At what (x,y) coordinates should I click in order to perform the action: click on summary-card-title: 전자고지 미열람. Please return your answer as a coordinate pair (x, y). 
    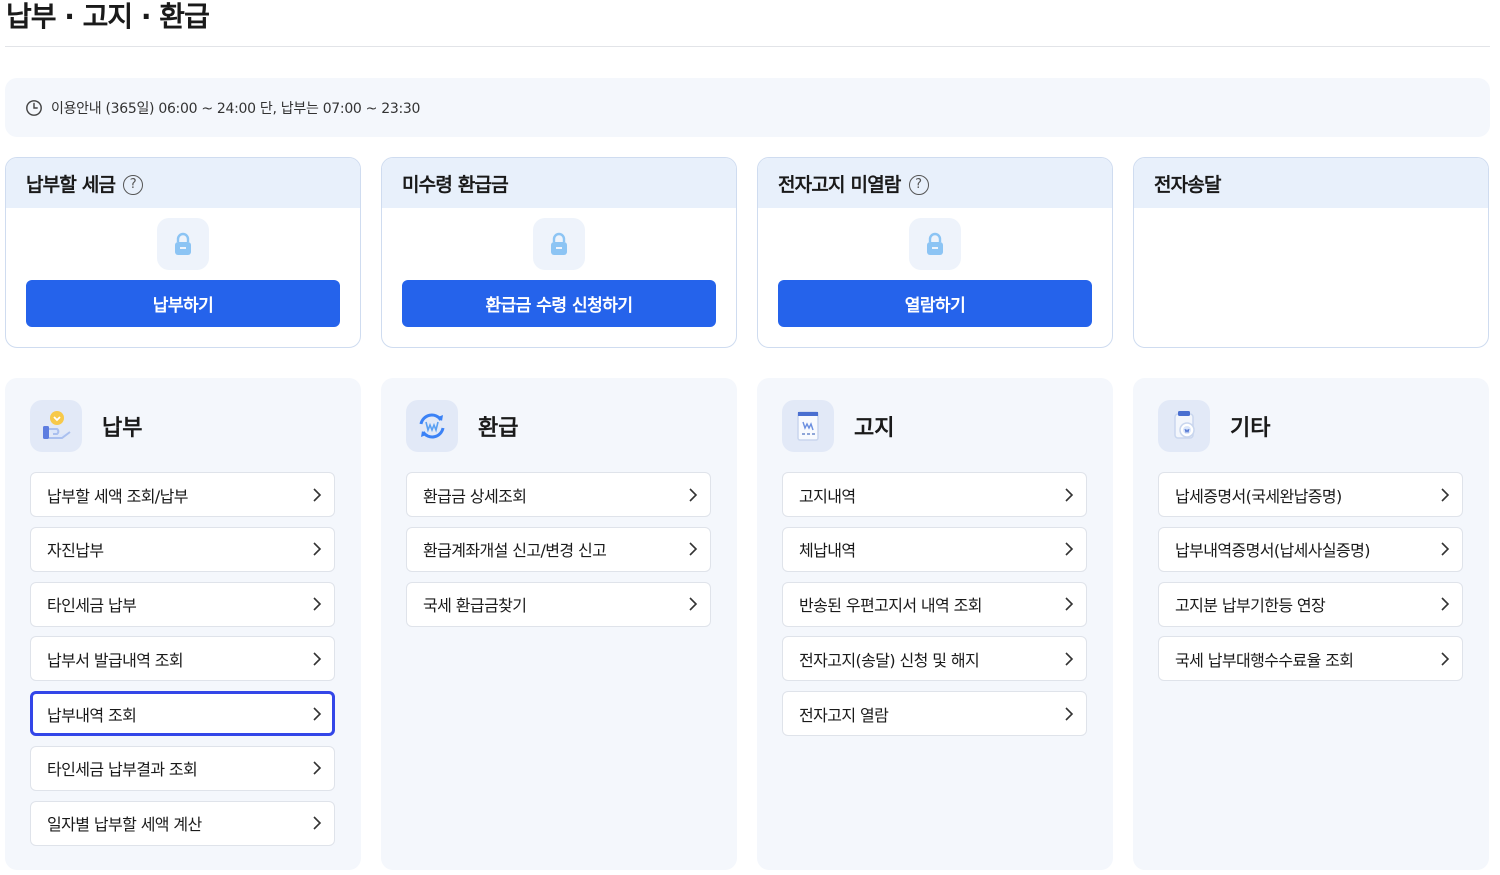
    Looking at the image, I should click on (839, 184).